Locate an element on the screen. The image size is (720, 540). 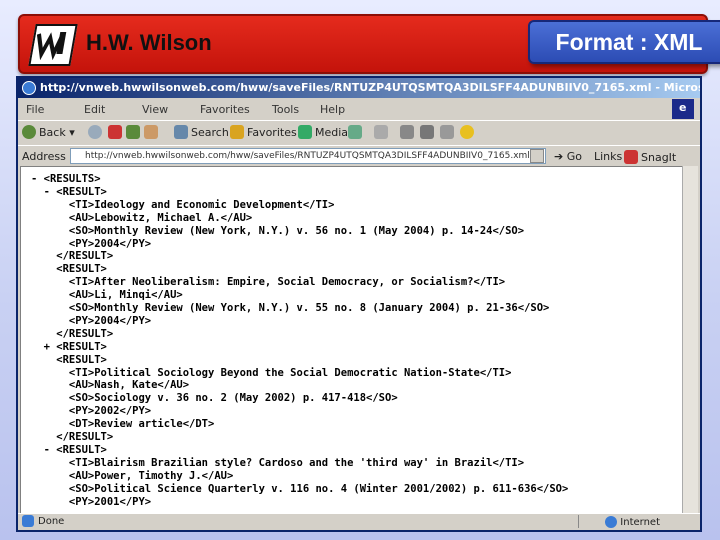
page-status-icon is located at coordinates (28, 521).